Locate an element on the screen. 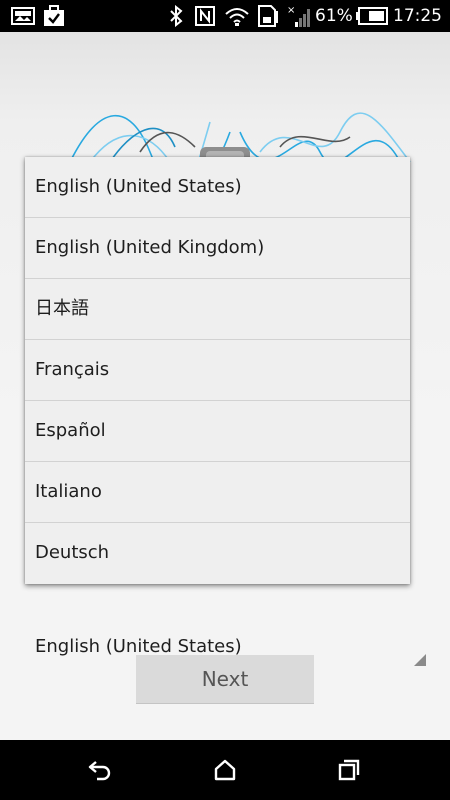 This screenshot has width=450, height=800. clock: 17:25 is located at coordinates (417, 16).